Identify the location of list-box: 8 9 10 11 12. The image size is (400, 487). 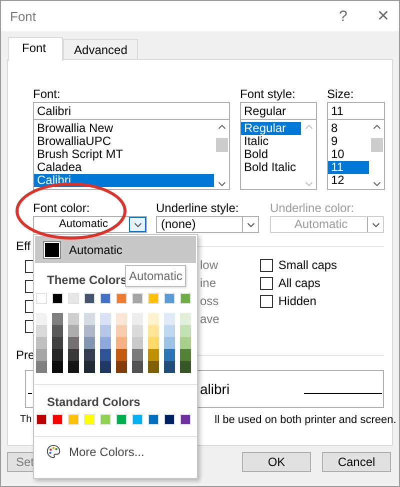
(356, 155).